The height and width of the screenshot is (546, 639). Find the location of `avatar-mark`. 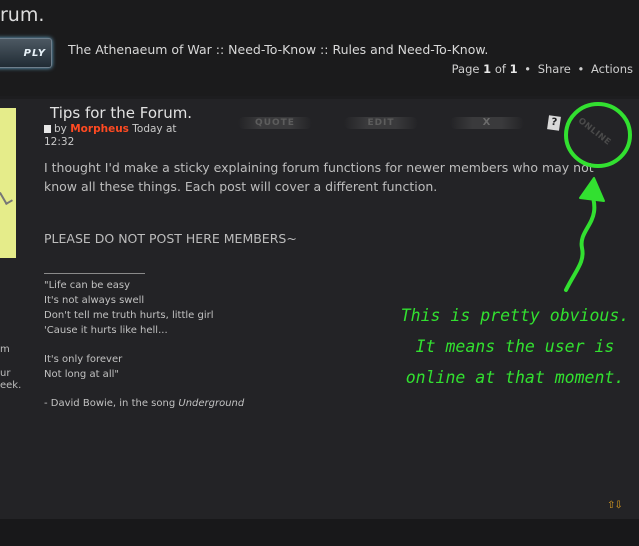

avatar-mark is located at coordinates (6, 197).